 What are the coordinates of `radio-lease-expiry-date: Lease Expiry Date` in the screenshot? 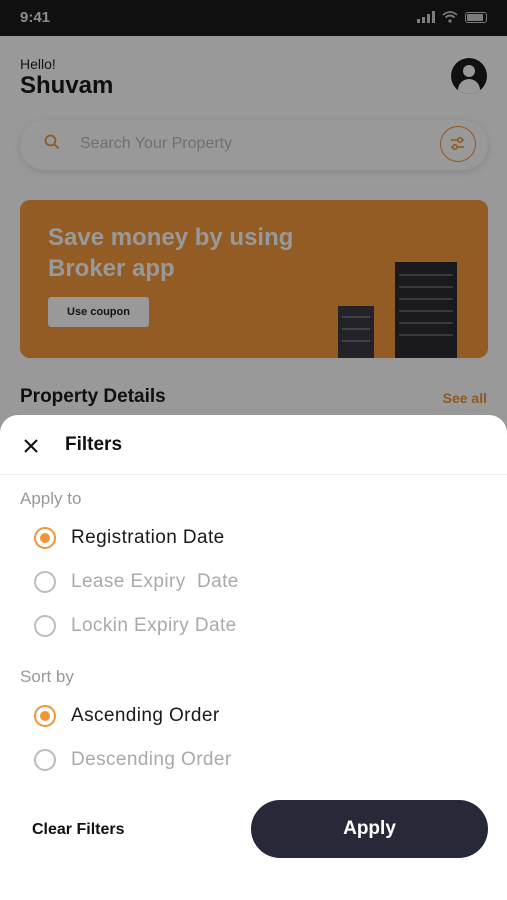 It's located at (136, 582).